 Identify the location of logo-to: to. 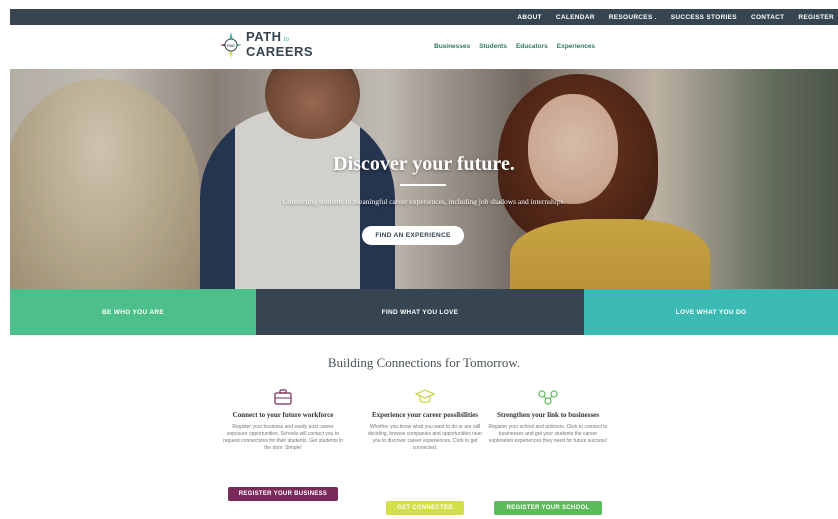
(286, 40).